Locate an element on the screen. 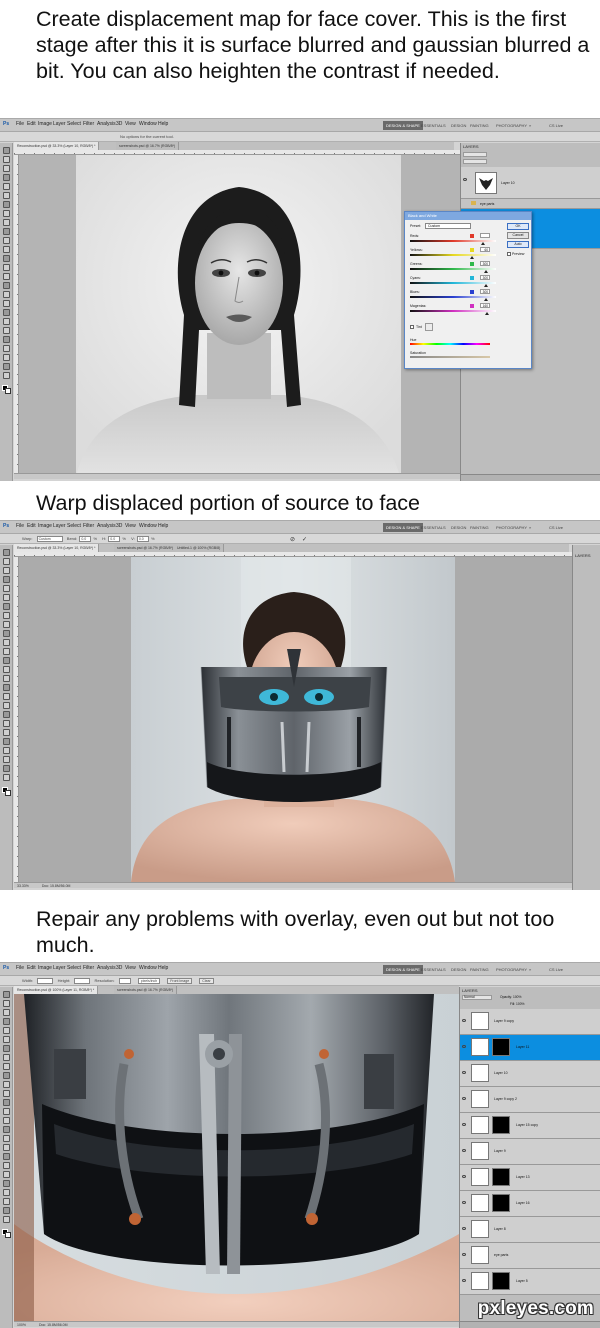  menu-layer: Layer is located at coordinates (59, 968).